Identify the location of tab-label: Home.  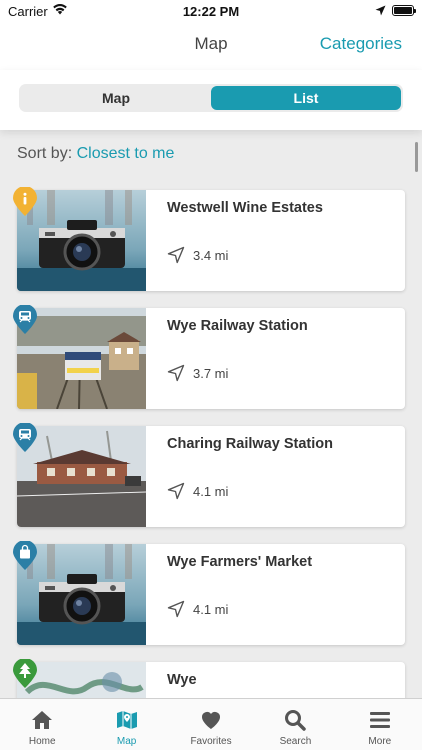
(42, 741).